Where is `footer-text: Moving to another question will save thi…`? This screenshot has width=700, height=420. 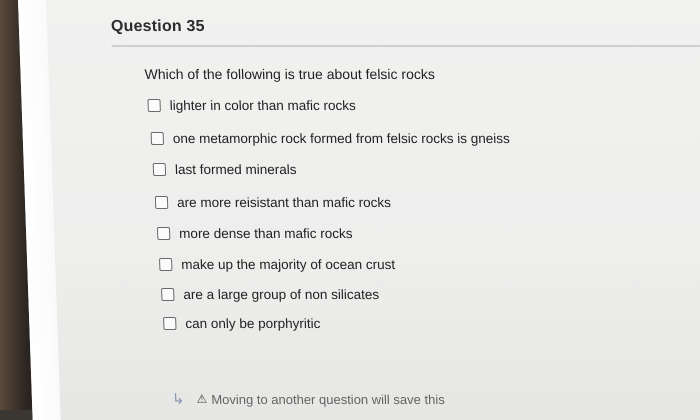
footer-text: Moving to another question will save thi… is located at coordinates (328, 399).